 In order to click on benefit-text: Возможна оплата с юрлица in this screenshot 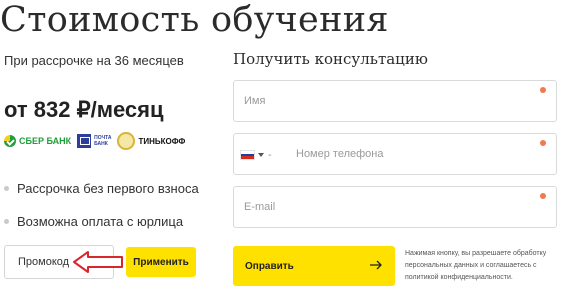, I will do `click(100, 221)`.